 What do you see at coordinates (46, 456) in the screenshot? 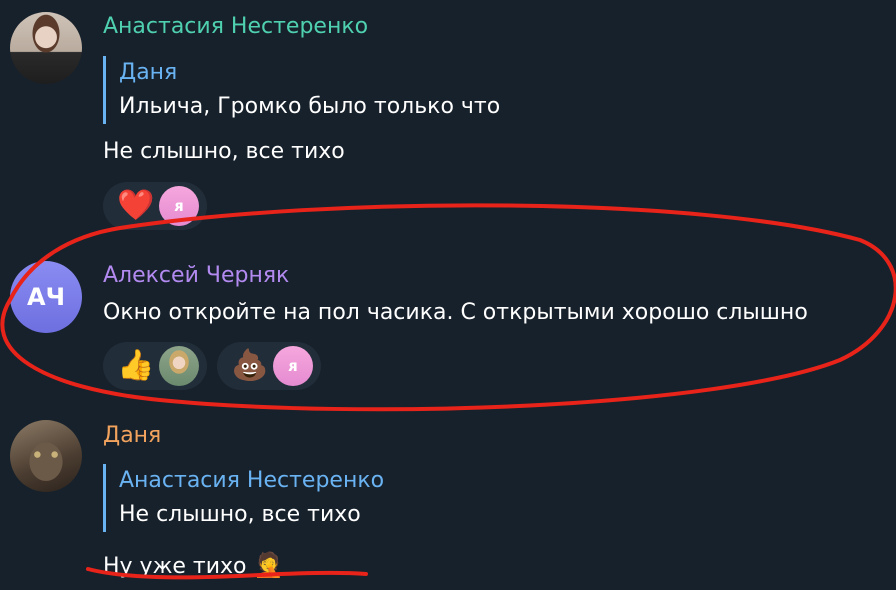
I see `avatar-danya` at bounding box center [46, 456].